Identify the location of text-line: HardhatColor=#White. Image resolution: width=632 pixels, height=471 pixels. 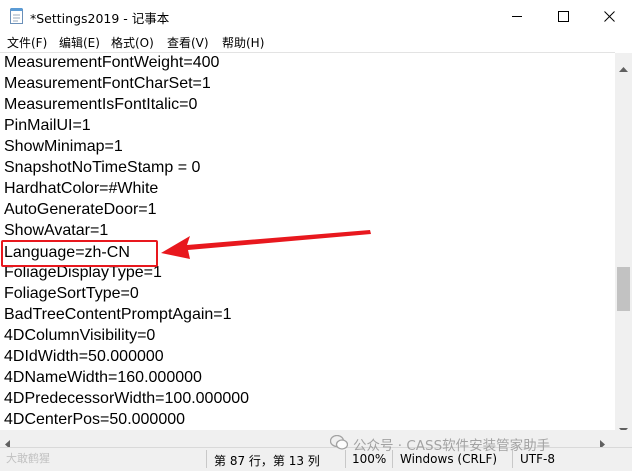
(81, 188).